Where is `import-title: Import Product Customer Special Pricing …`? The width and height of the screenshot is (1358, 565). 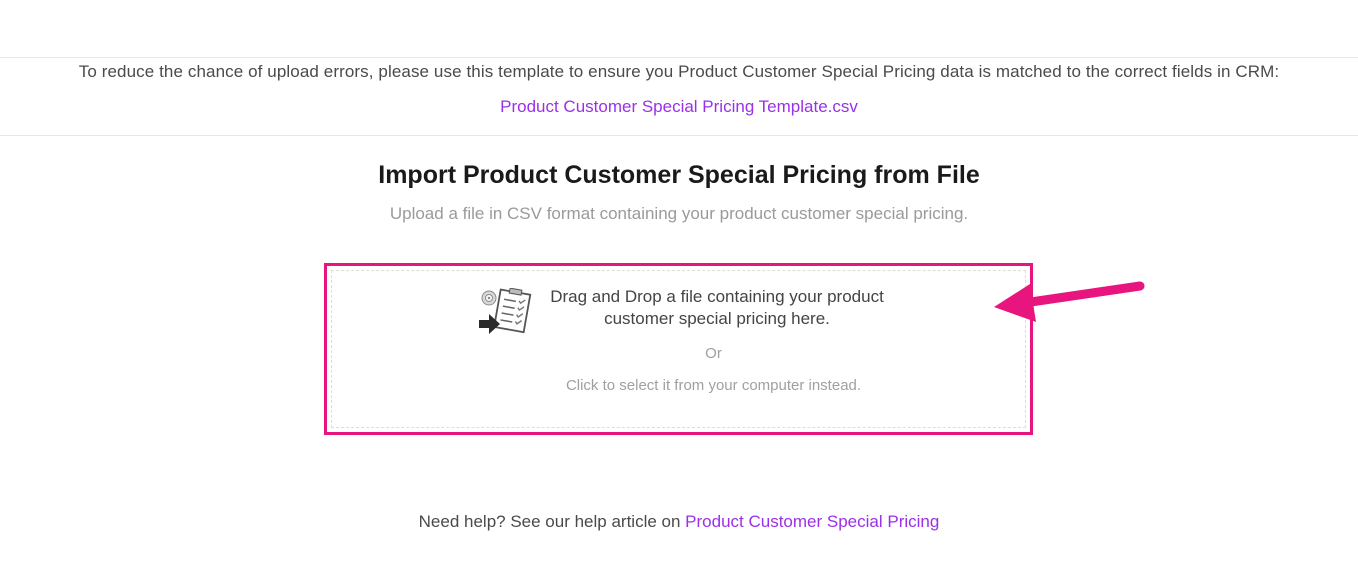 import-title: Import Product Customer Special Pricing … is located at coordinates (679, 175).